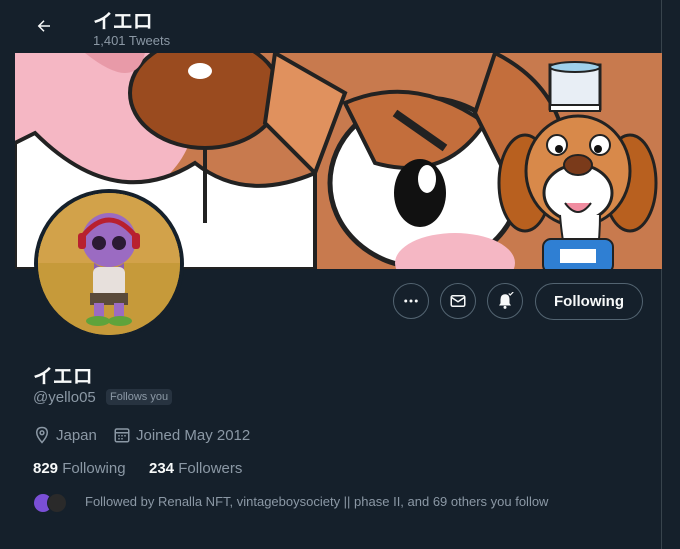 The image size is (680, 549). I want to click on location-pin-icon, so click(42, 435).